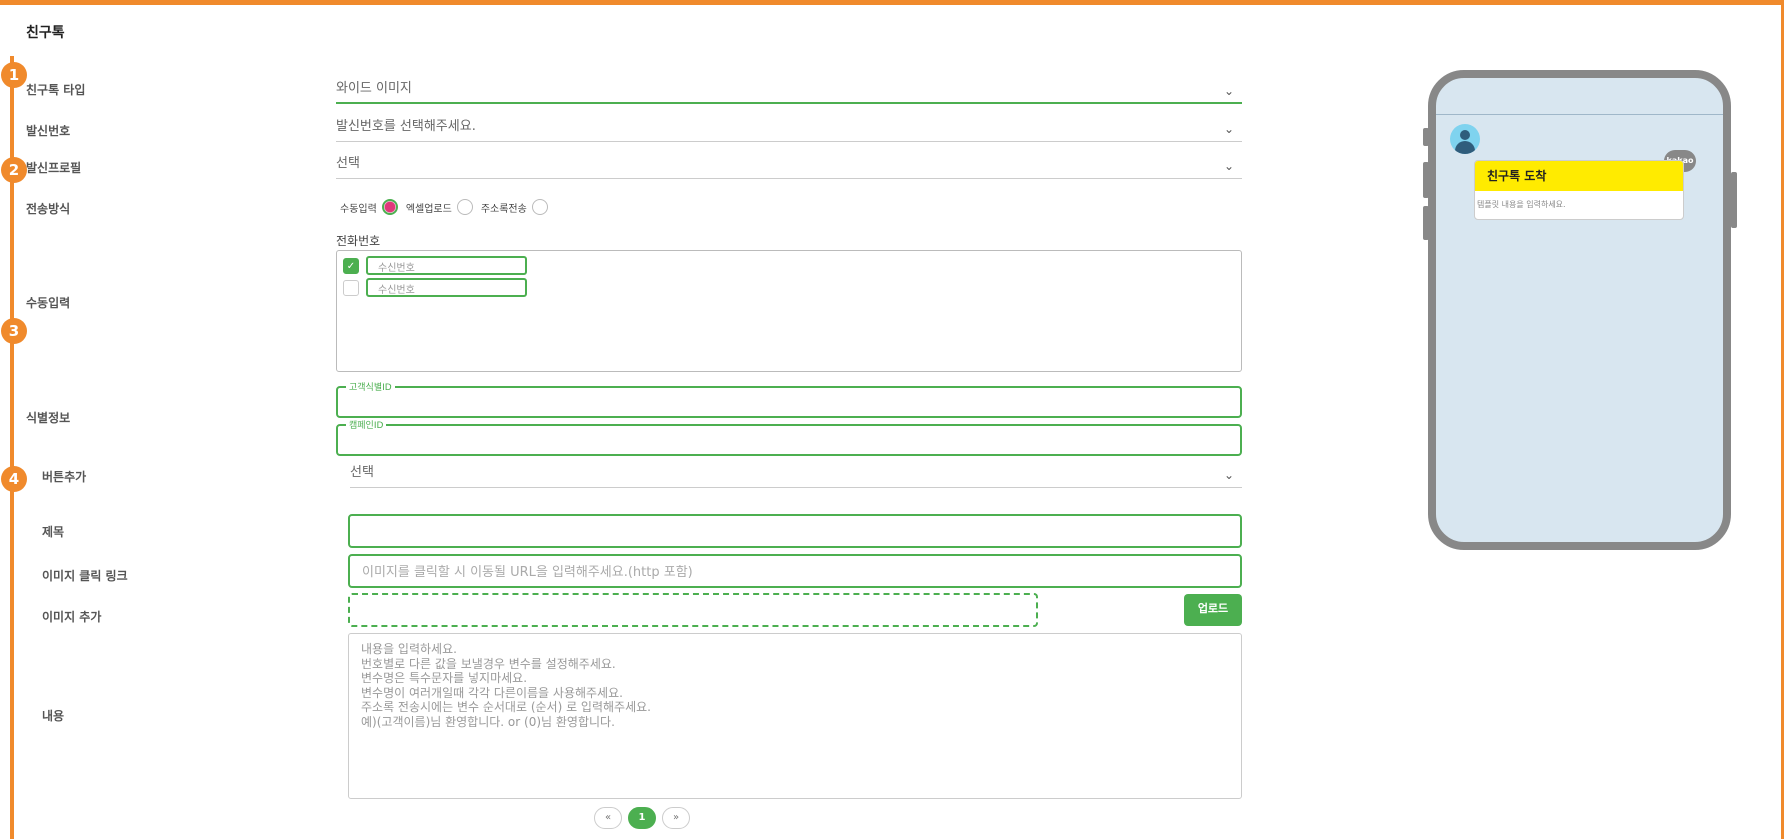 The image size is (1784, 839). I want to click on bubble-title: 친구톡 도착, so click(1579, 176).